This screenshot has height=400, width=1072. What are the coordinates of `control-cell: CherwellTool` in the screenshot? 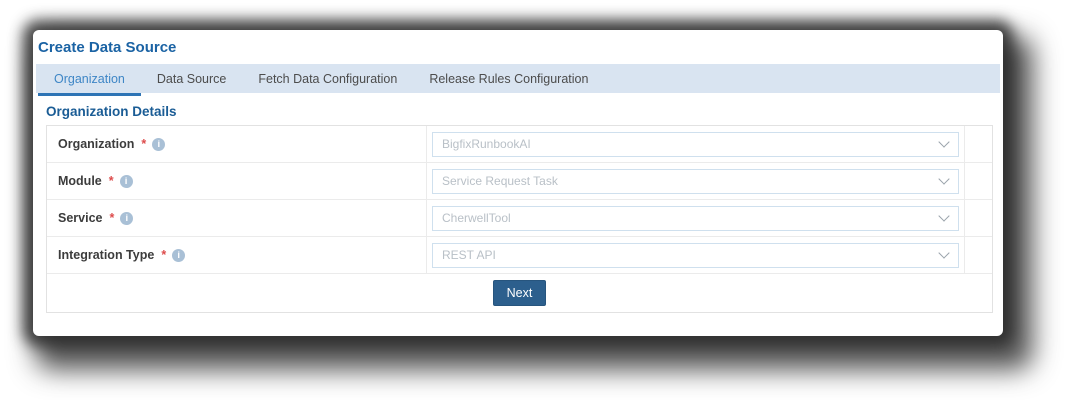 It's located at (695, 218).